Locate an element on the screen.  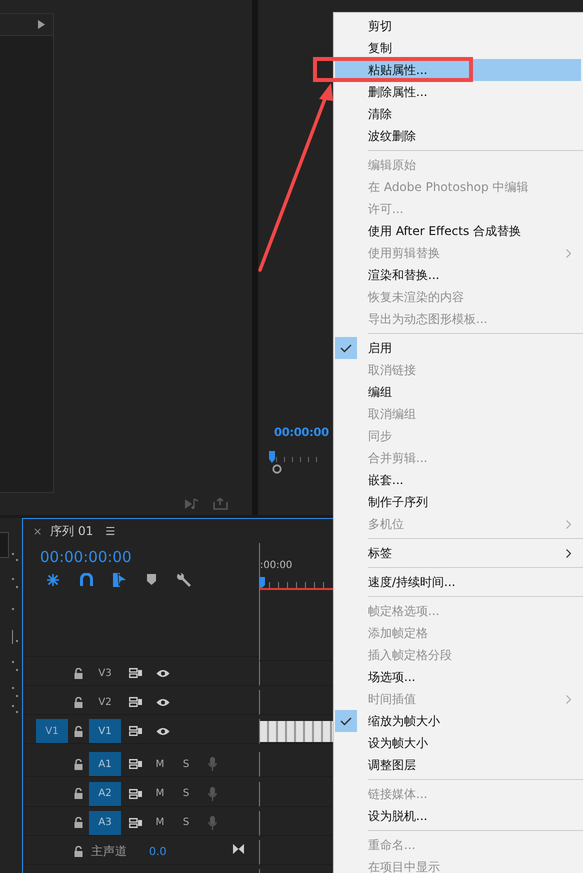
ruler-time: :00:00 is located at coordinates (276, 565).